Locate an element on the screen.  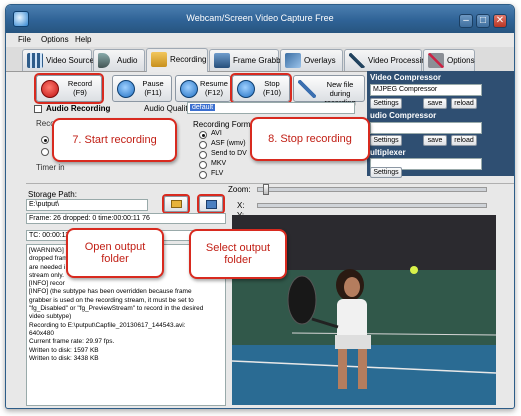
tab-video-source: Video Source is located at coordinates (58, 60).